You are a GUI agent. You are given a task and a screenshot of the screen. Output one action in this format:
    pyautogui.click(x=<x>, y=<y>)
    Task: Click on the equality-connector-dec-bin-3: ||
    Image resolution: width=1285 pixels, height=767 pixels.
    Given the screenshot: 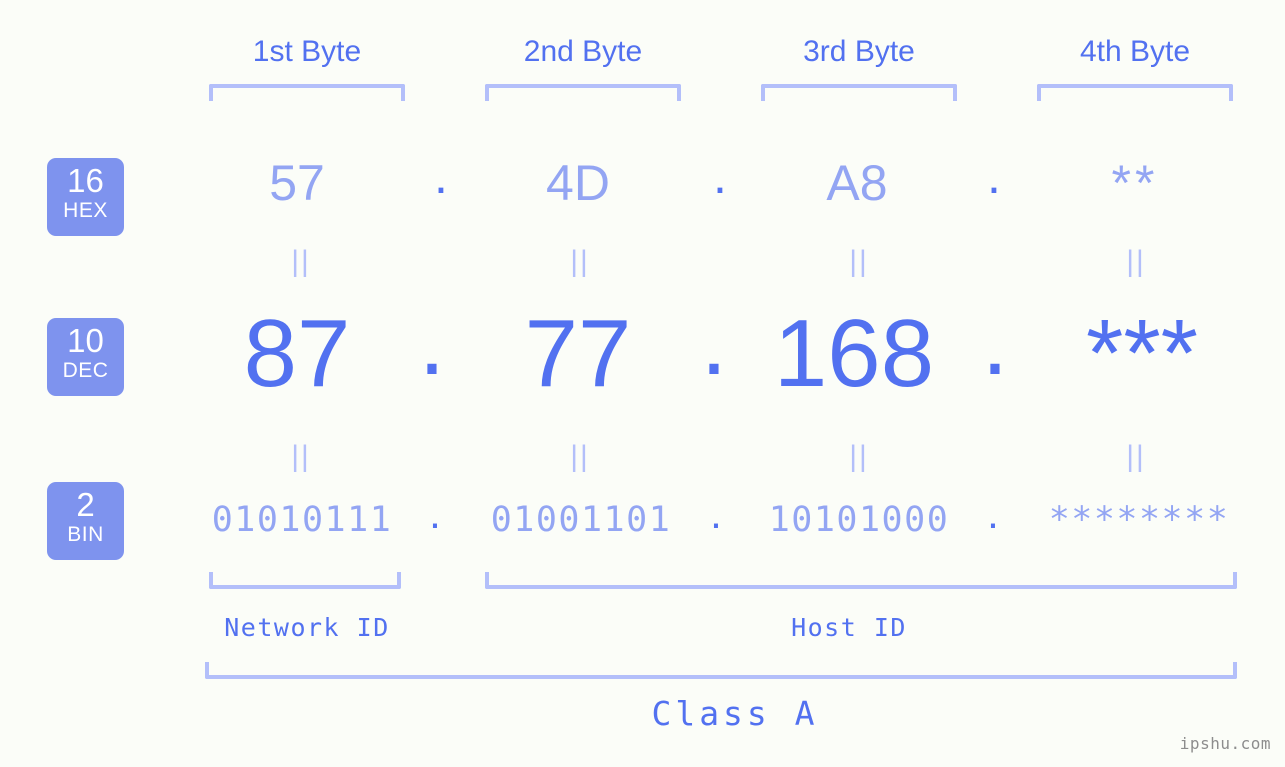 What is the action you would take?
    pyautogui.click(x=859, y=456)
    